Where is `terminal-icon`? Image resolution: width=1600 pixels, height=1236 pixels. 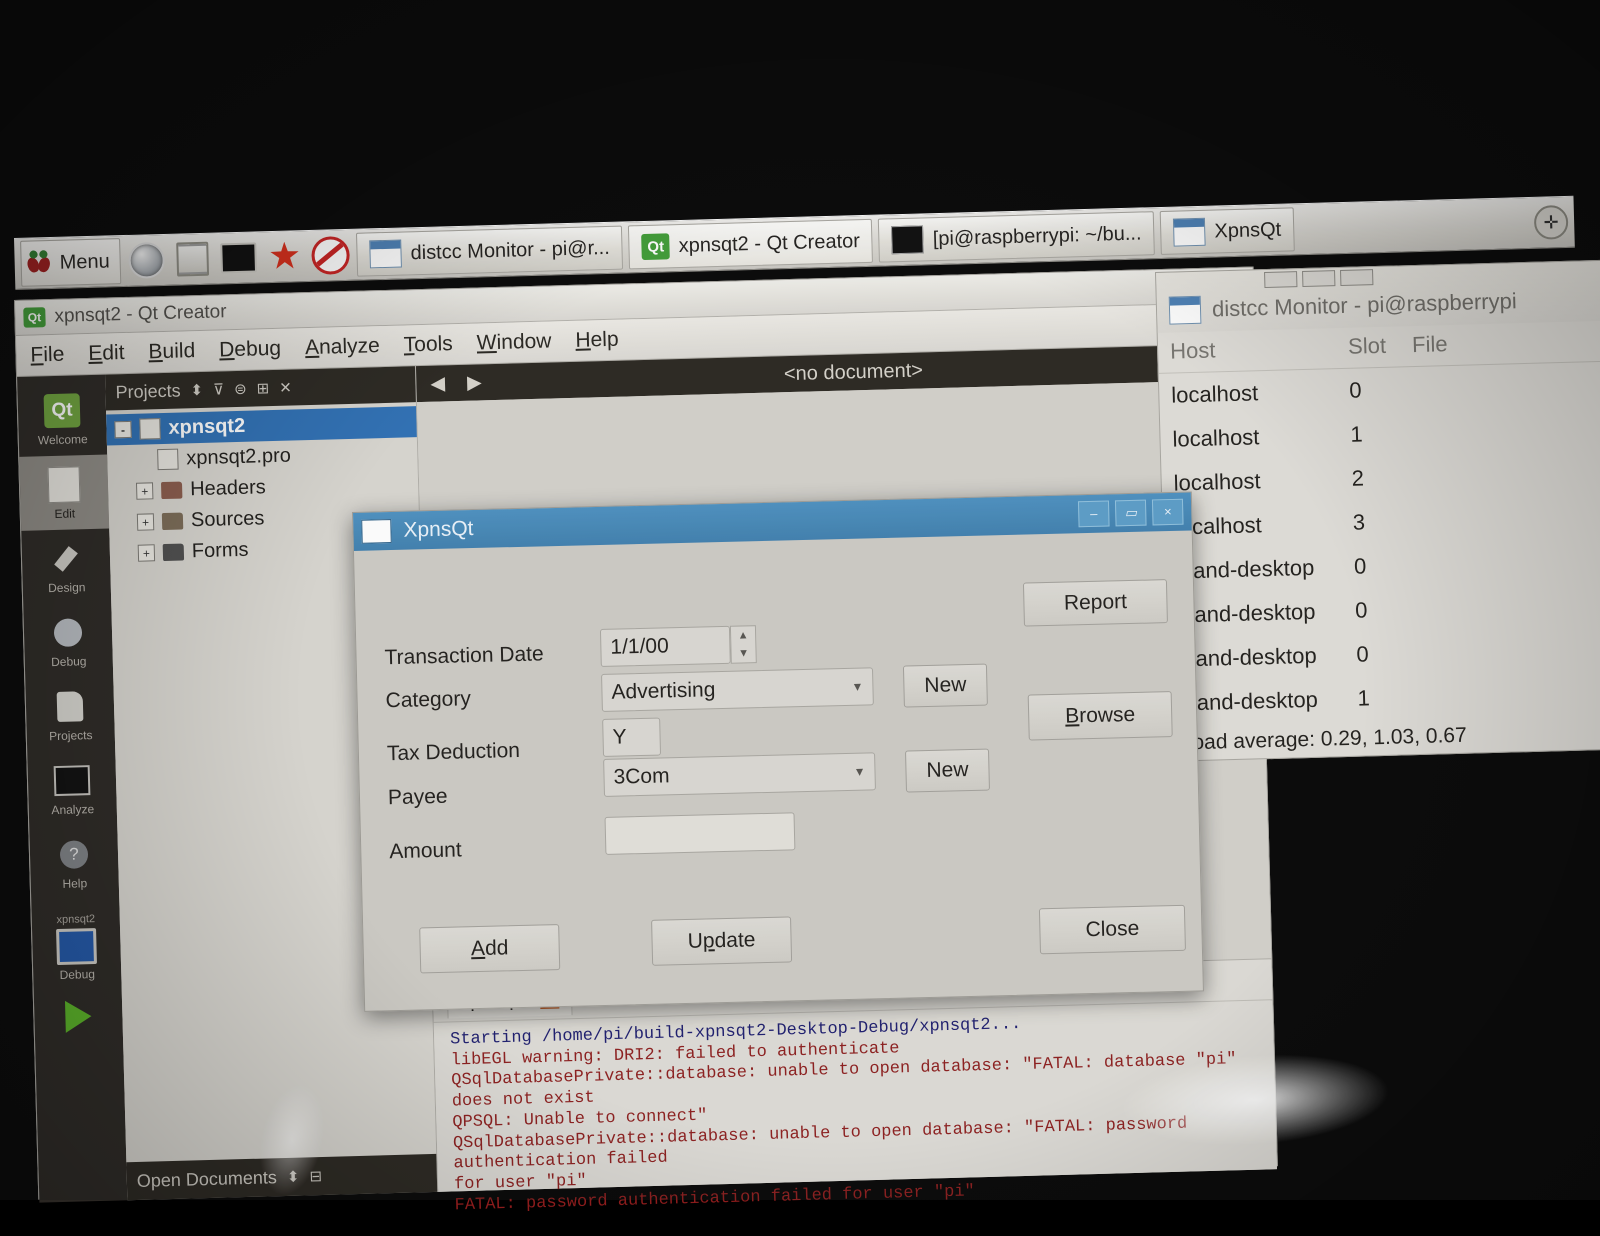
terminal-icon is located at coordinates (908, 240).